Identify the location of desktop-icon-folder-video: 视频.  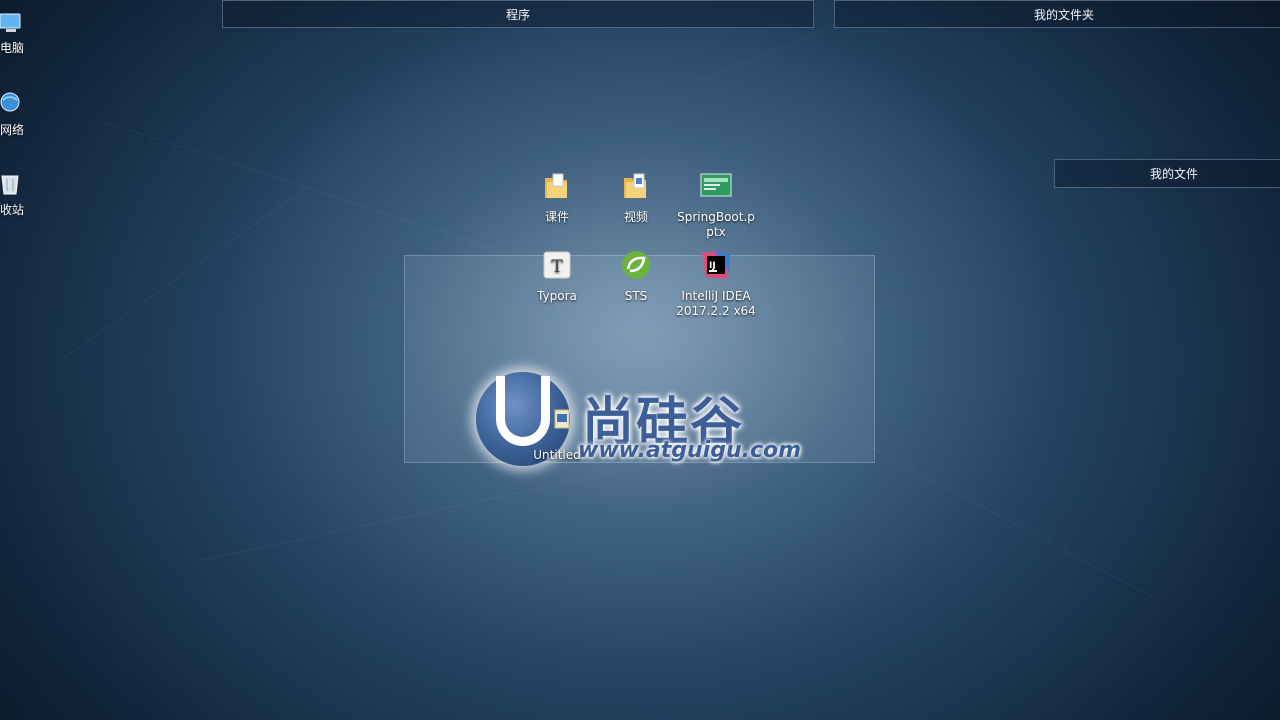
(636, 197).